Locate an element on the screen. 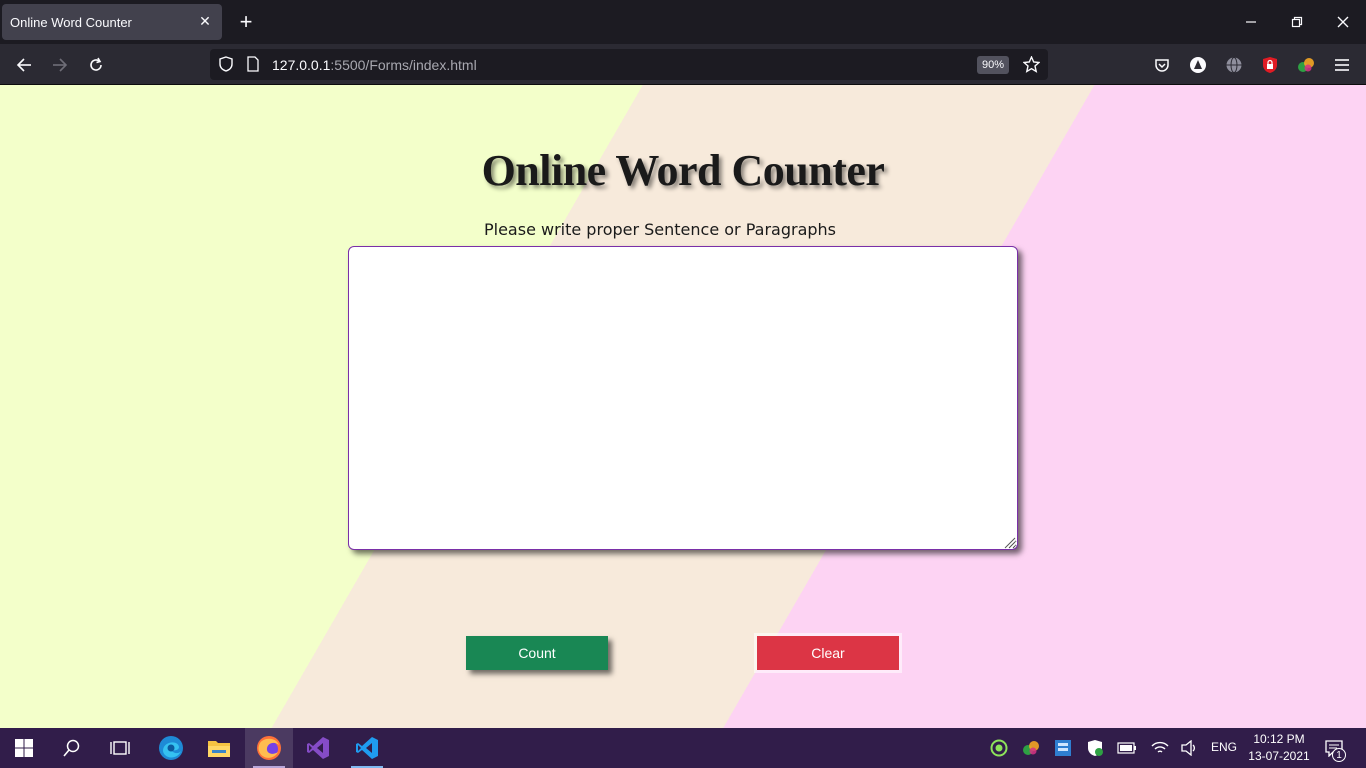 The width and height of the screenshot is (1366, 768). clear-button: Clear is located at coordinates (828, 653).